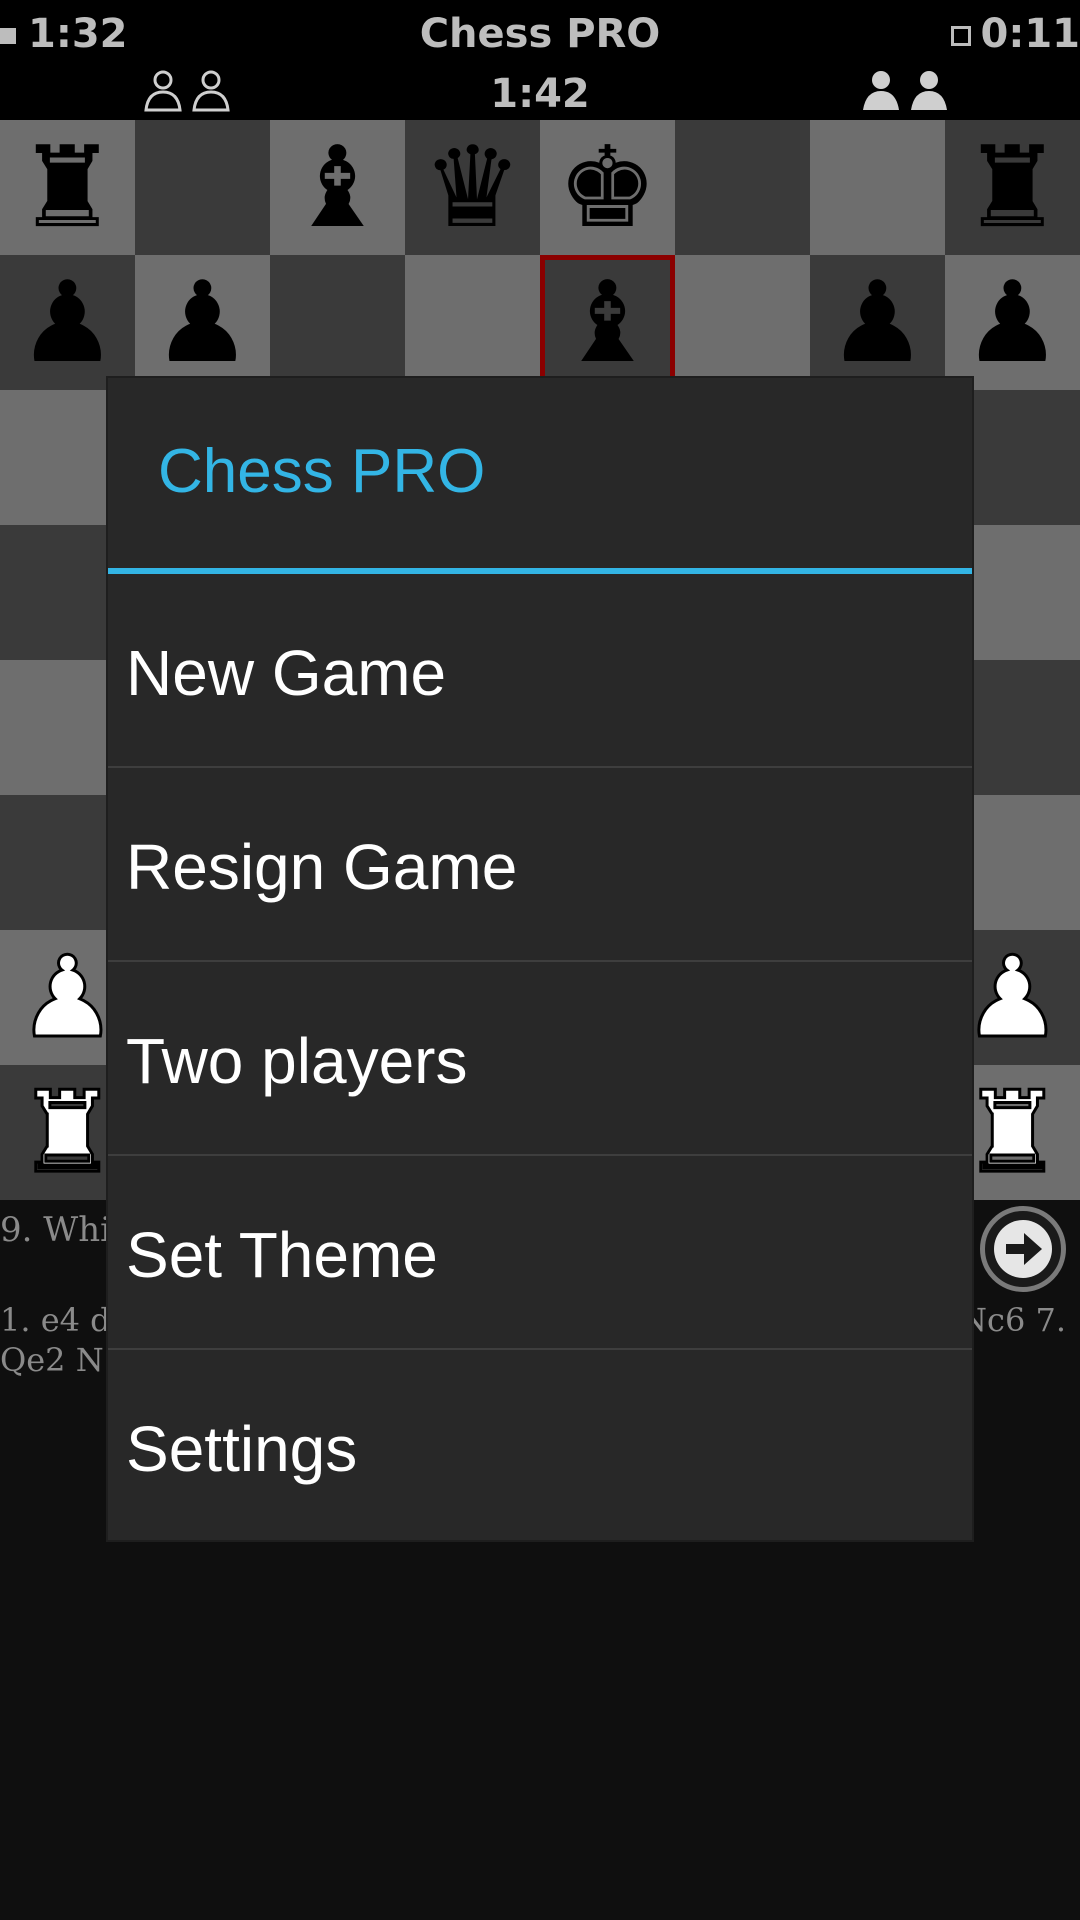  What do you see at coordinates (202, 187) in the screenshot?
I see `board-square-b8` at bounding box center [202, 187].